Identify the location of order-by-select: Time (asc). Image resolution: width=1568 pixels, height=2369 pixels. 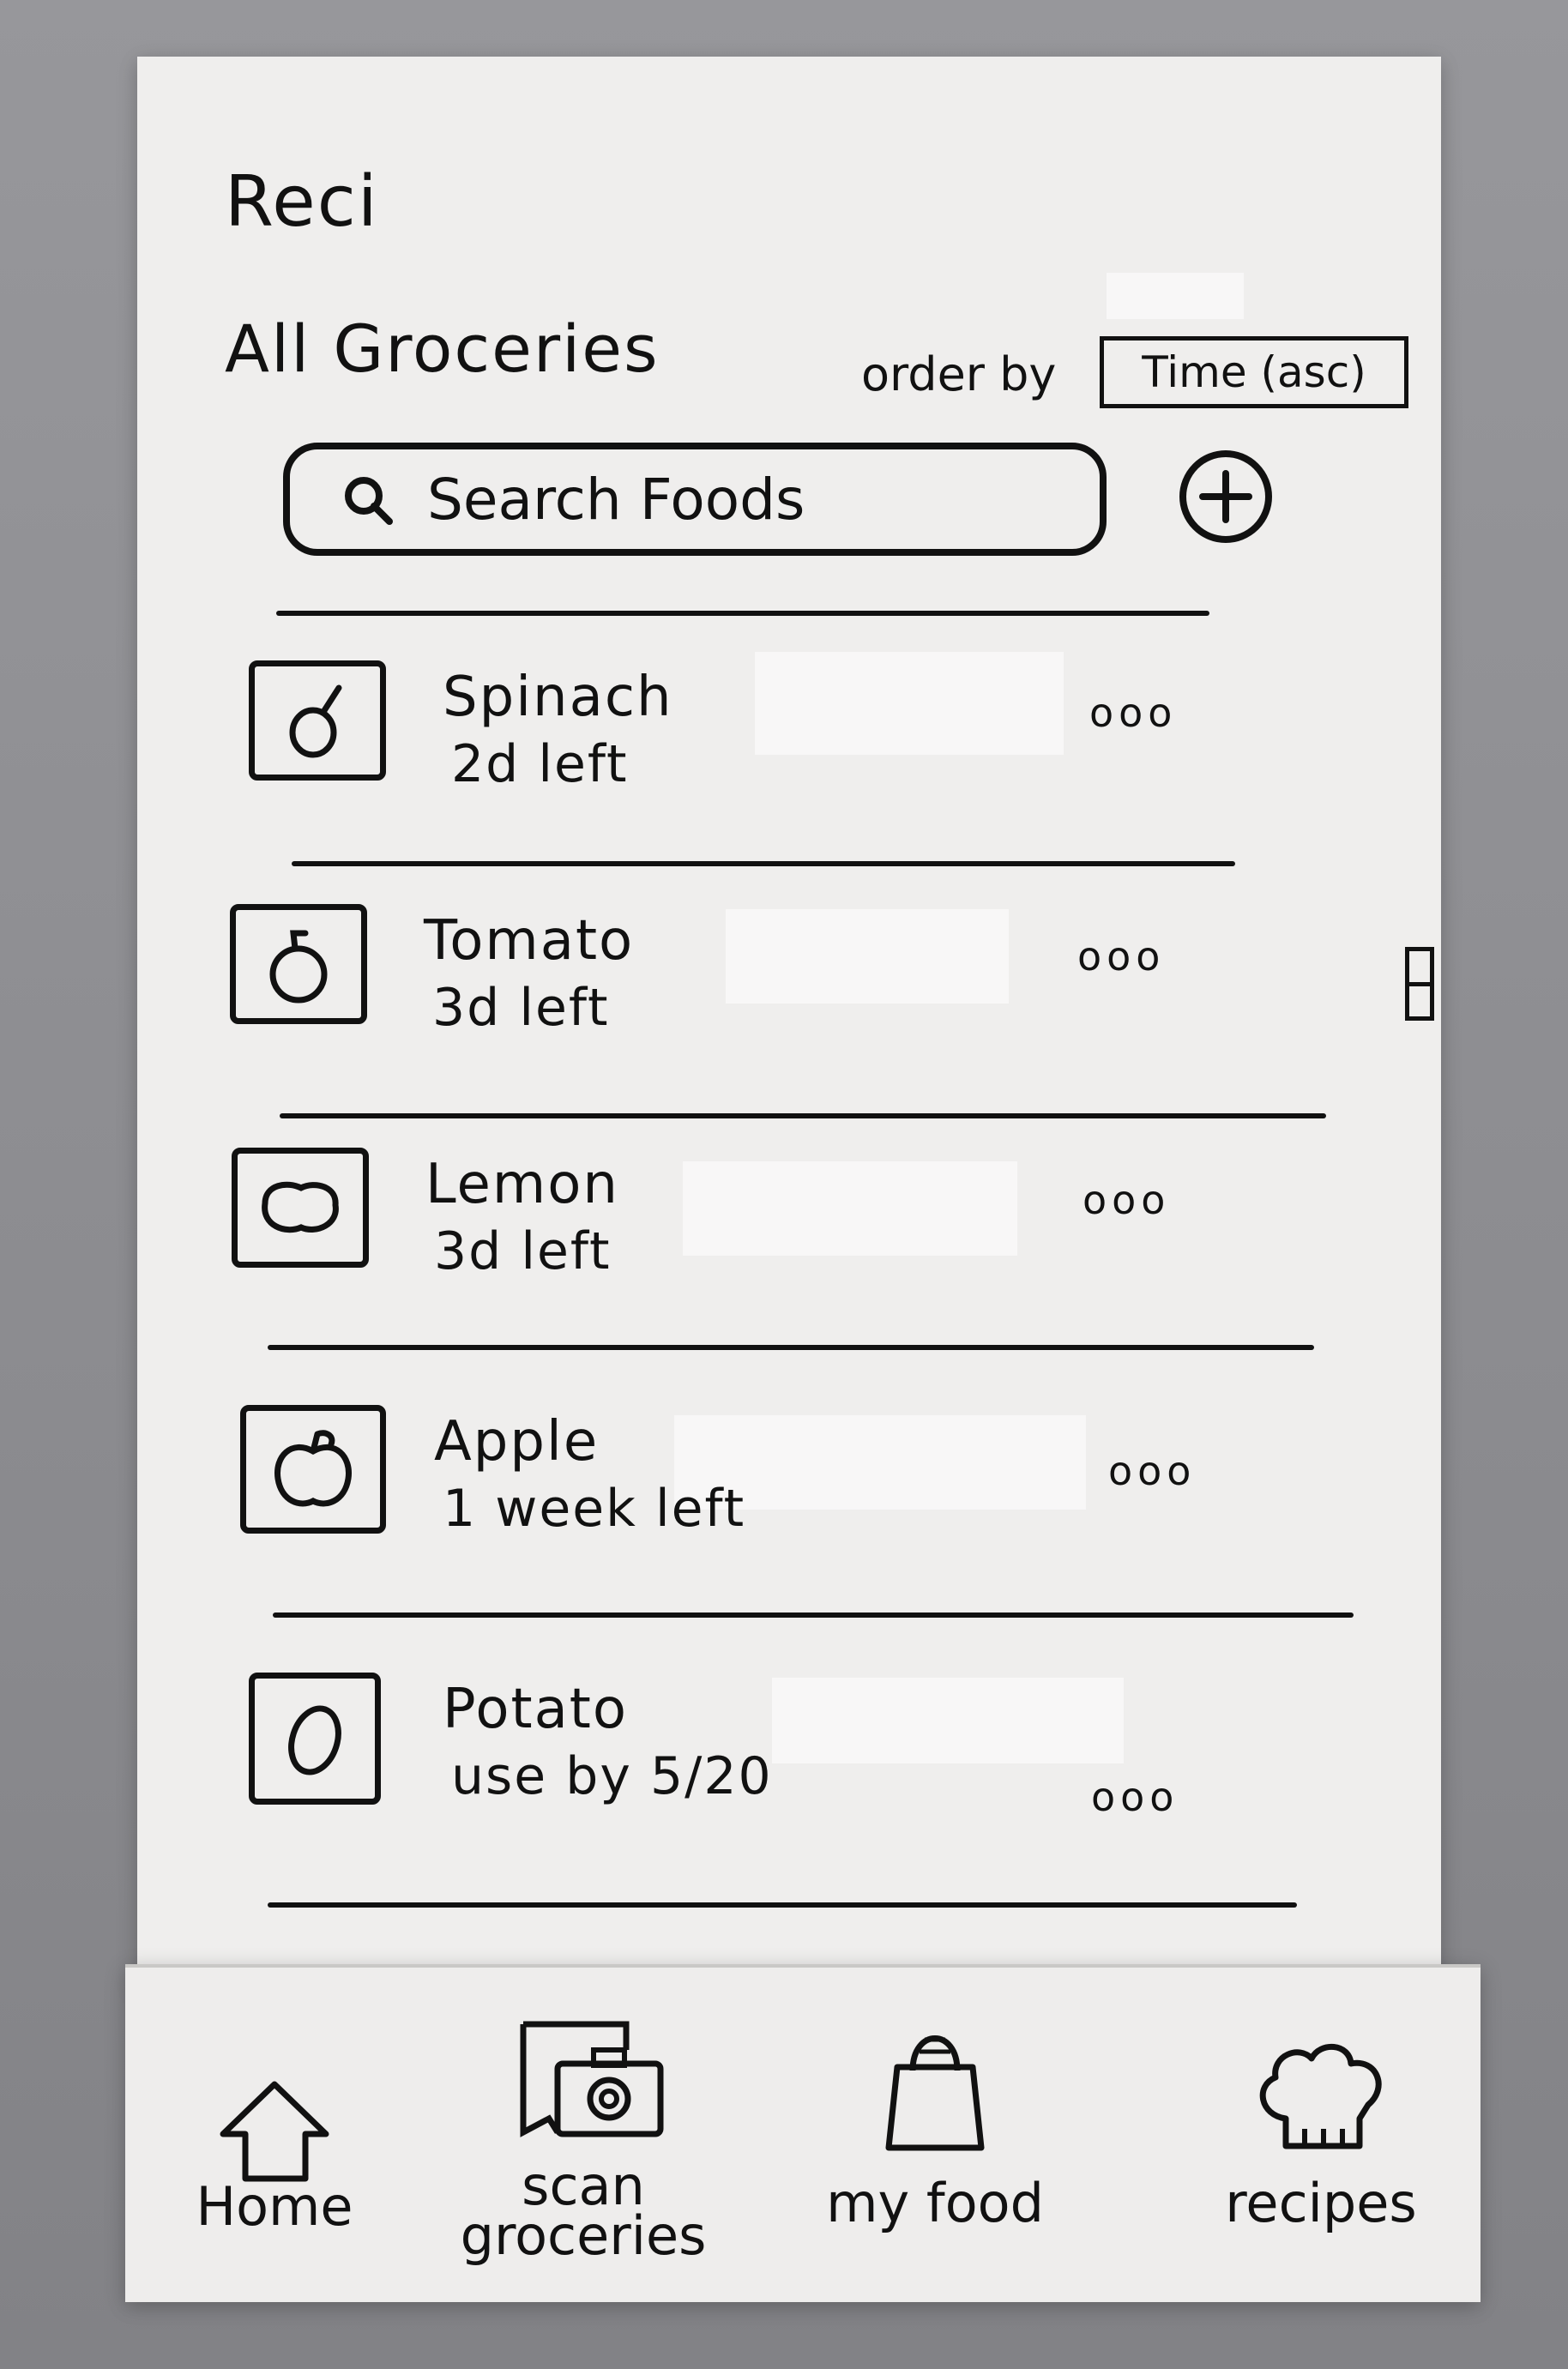
(1254, 372).